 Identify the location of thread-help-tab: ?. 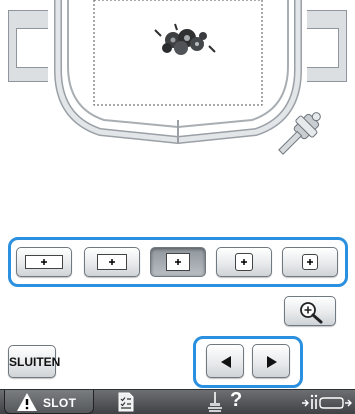
(228, 401).